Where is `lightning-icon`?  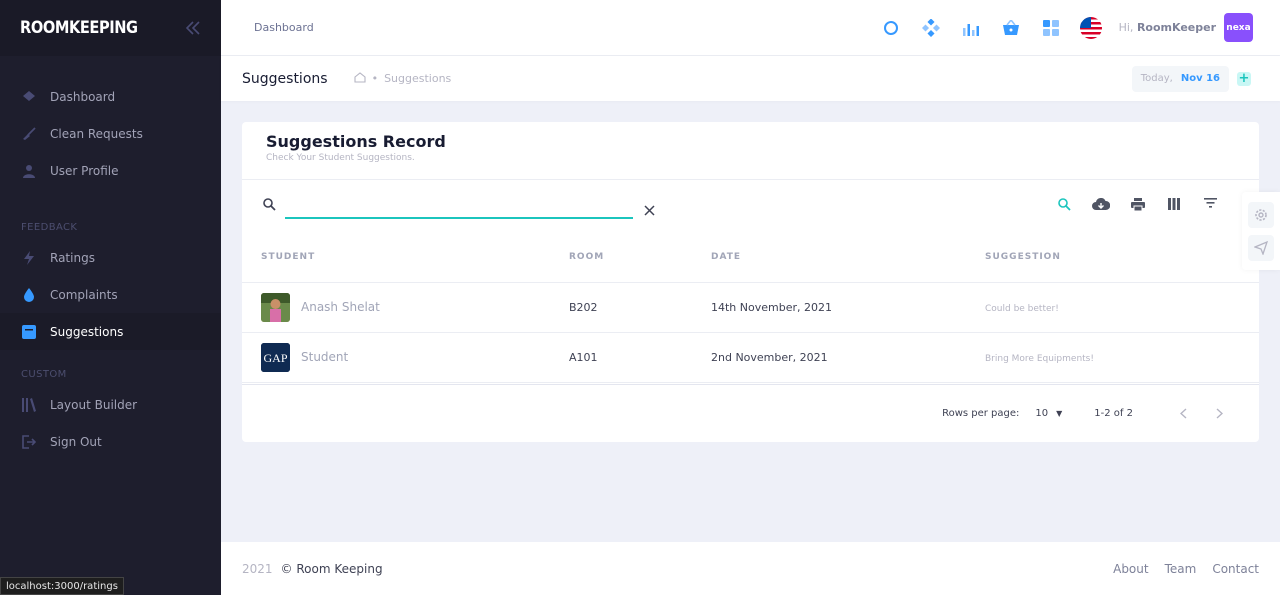
lightning-icon is located at coordinates (29, 258).